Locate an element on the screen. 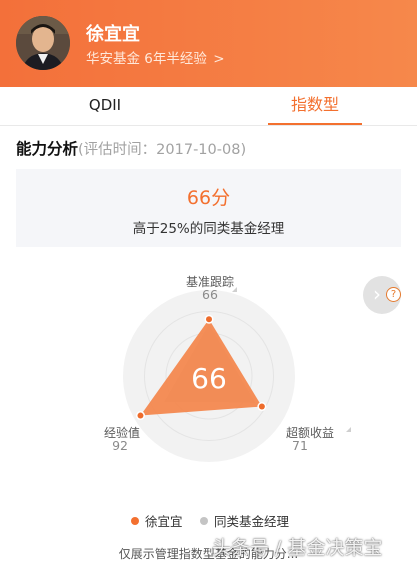  legend-label-peers: 同类基金经理 is located at coordinates (252, 521).